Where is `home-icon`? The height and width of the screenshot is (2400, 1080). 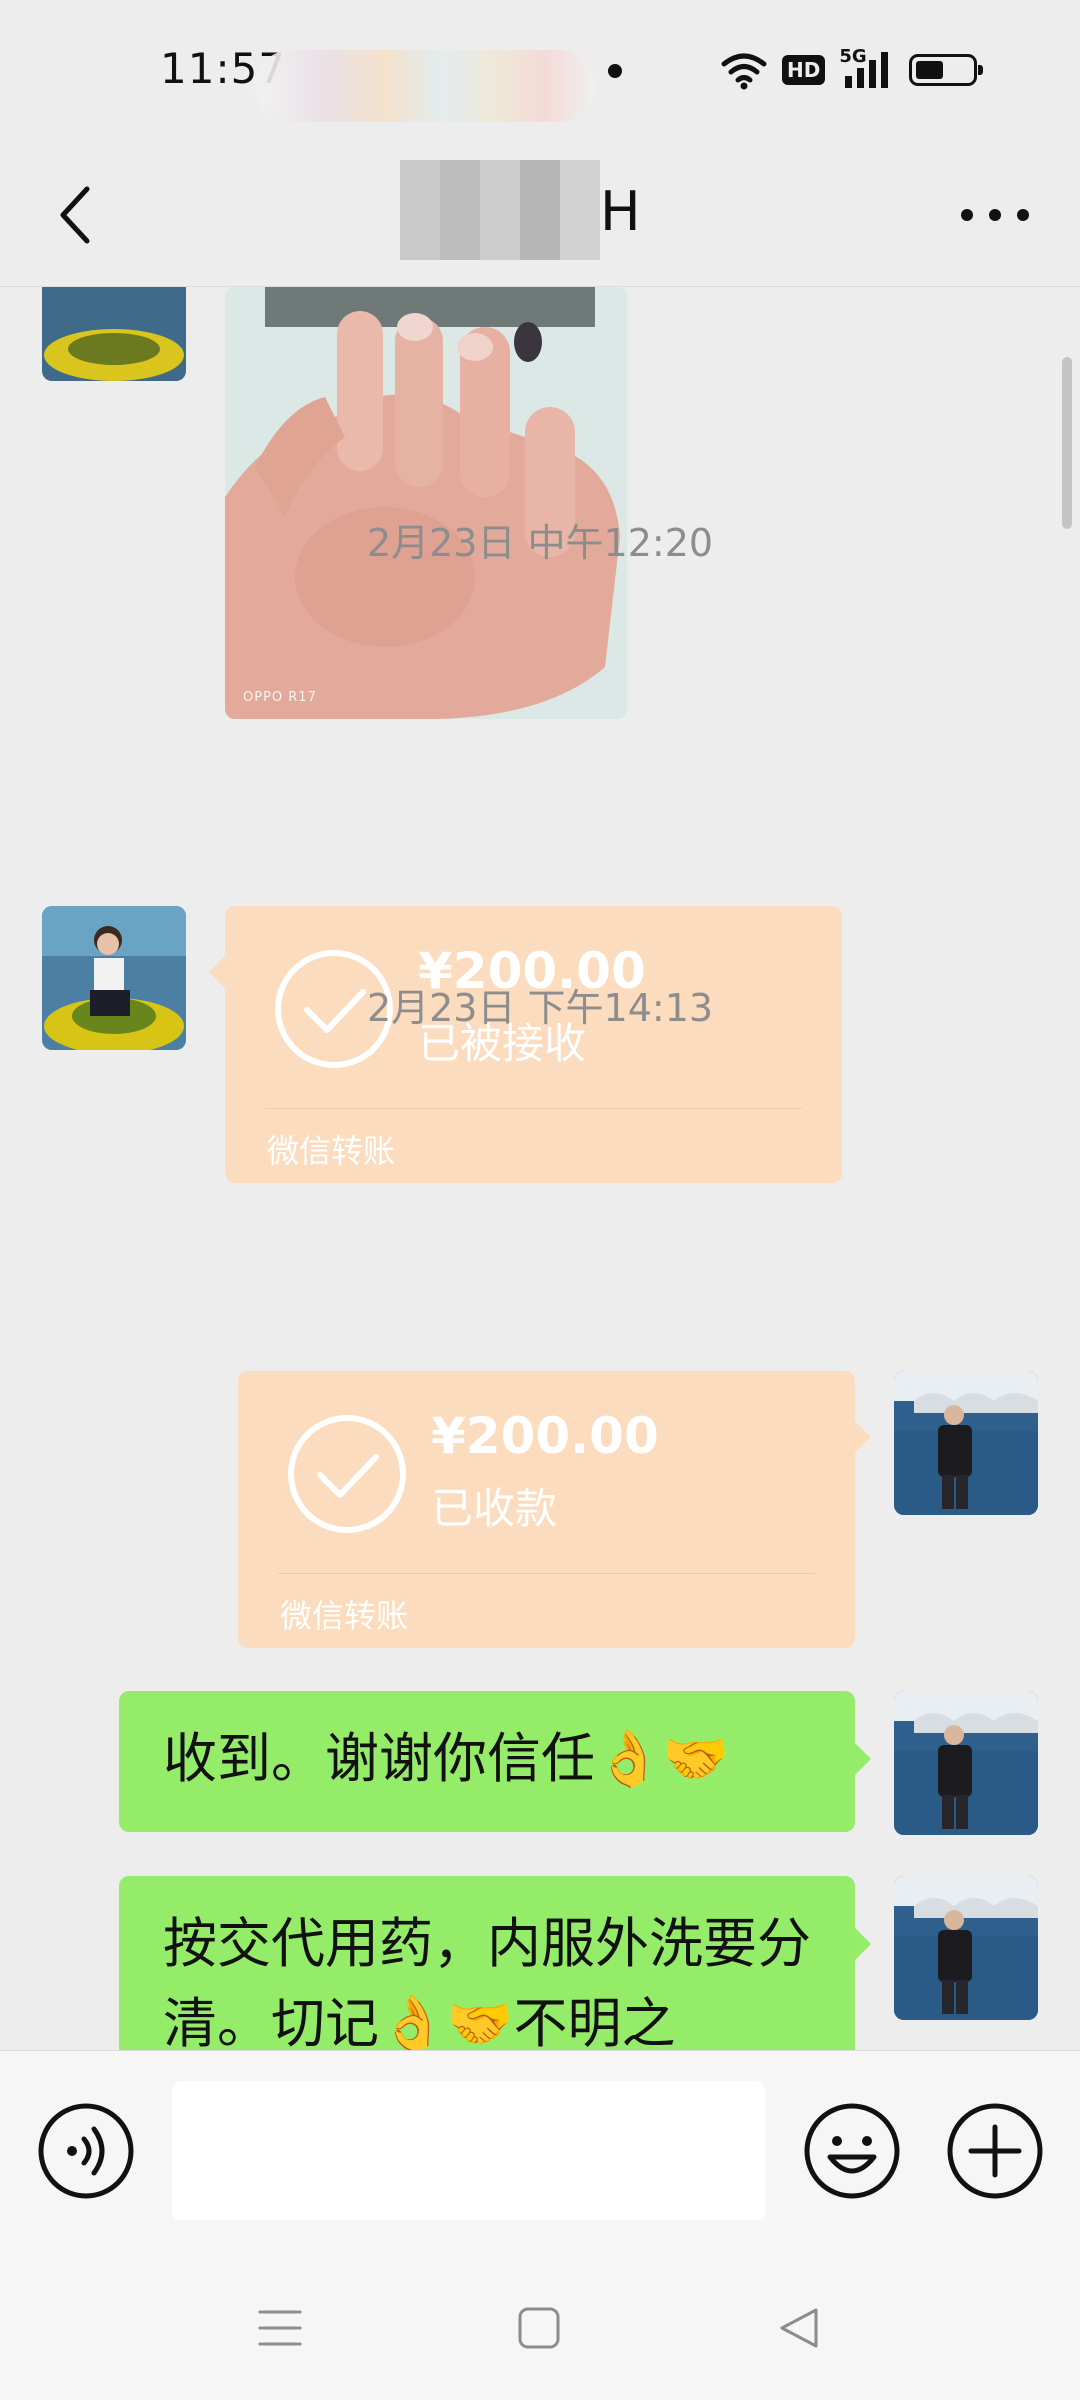 home-icon is located at coordinates (539, 2328).